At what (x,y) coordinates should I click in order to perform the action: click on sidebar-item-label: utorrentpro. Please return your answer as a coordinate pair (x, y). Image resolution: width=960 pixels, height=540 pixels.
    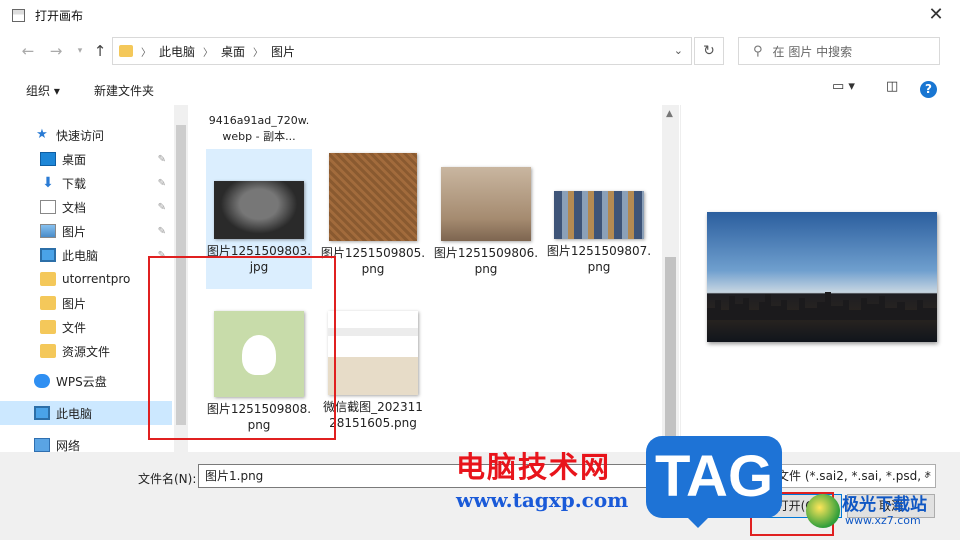
    Looking at the image, I should click on (96, 279).